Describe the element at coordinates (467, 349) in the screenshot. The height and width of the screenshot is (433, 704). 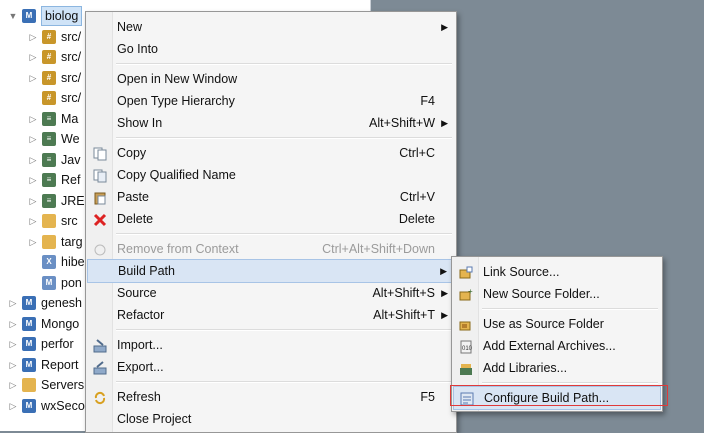
I see `svg-text: 010` at that location.